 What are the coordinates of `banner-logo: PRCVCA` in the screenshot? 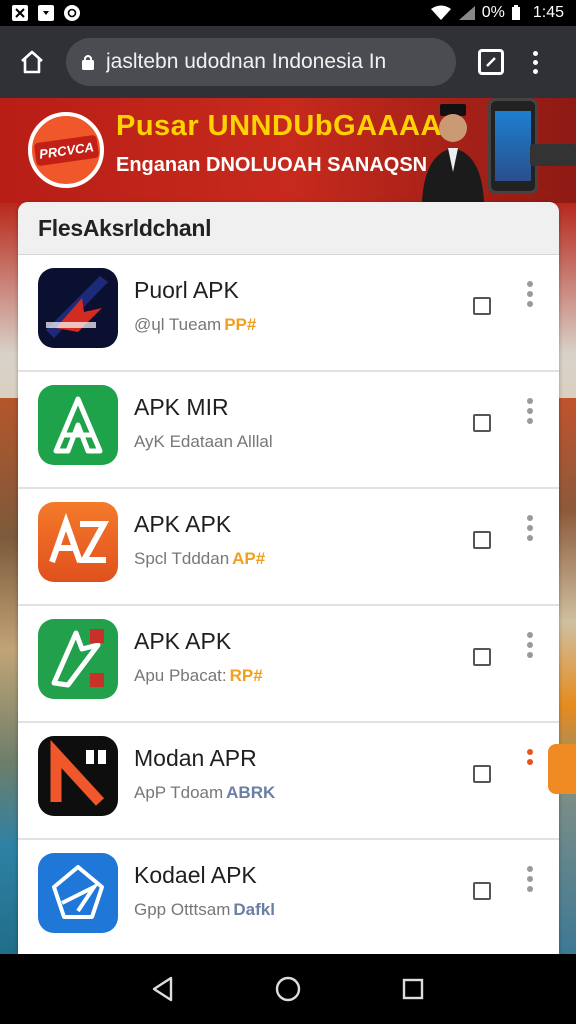 It's located at (66, 150).